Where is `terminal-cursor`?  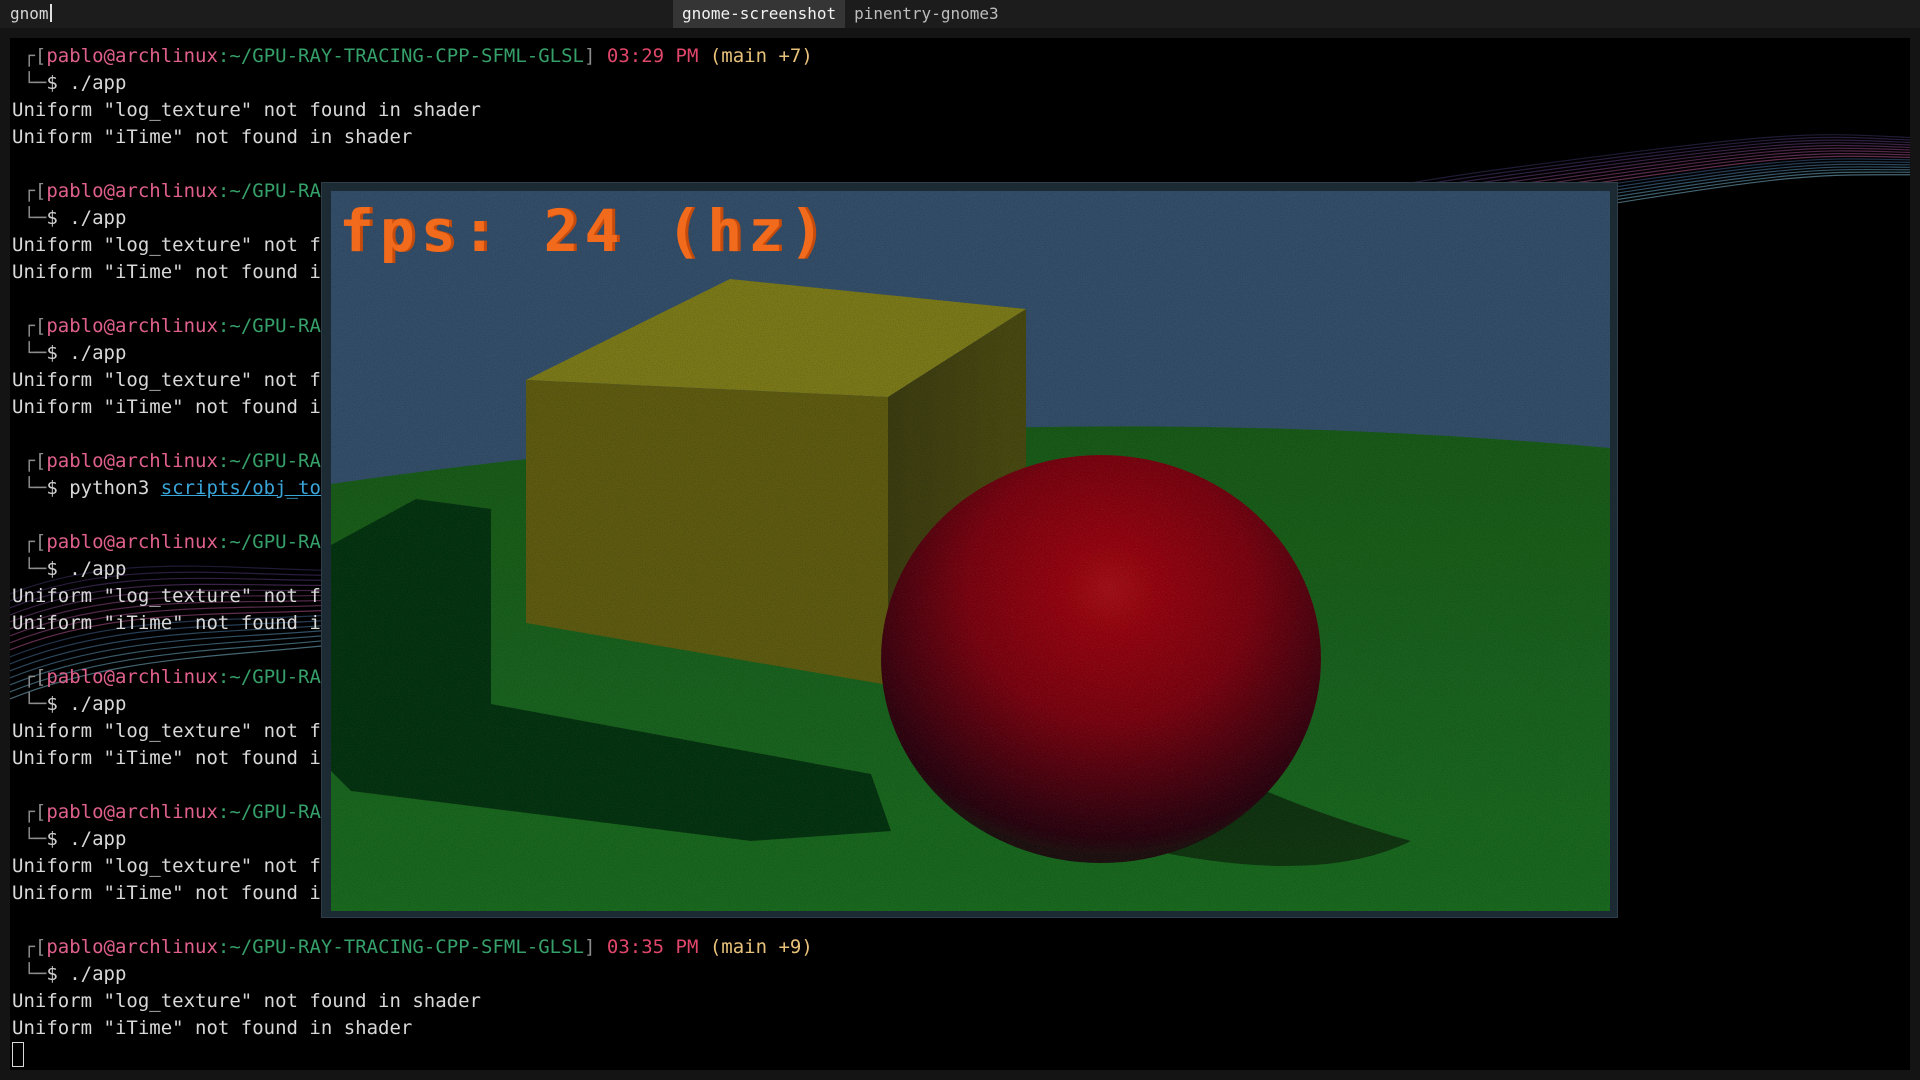 terminal-cursor is located at coordinates (18, 1054).